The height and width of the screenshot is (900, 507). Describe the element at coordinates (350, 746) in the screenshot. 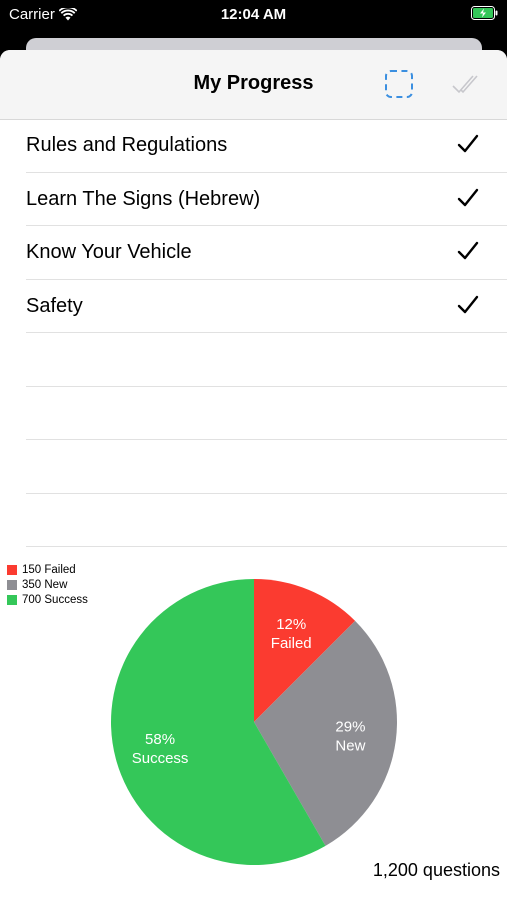

I see `pie-slice-name-label: New` at that location.